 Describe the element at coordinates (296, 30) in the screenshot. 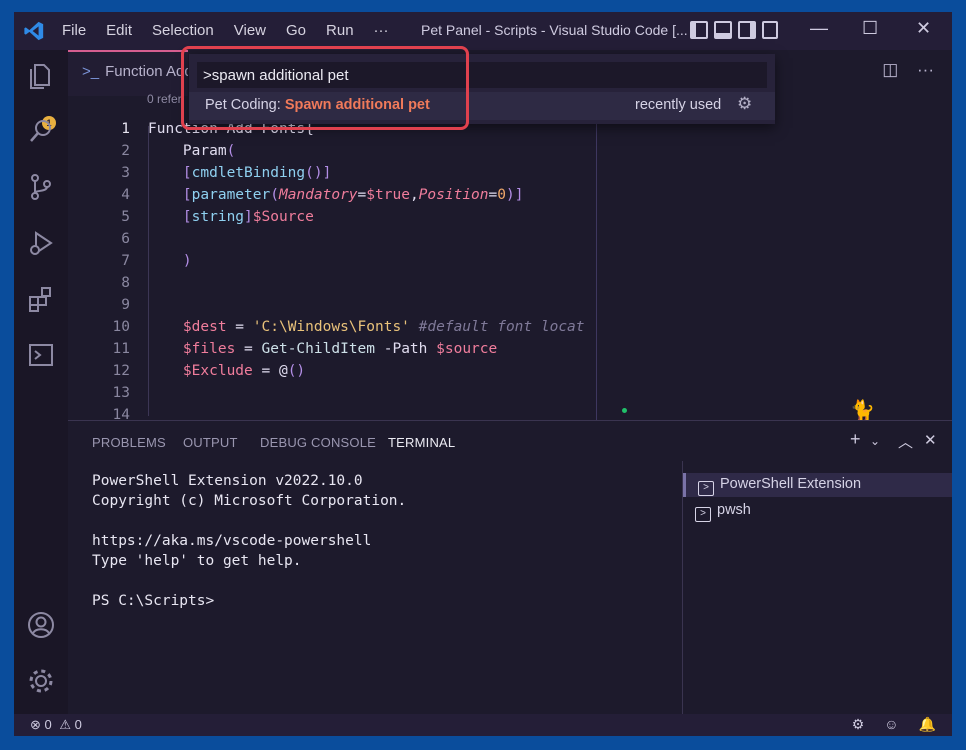

I see `menu-go: Go` at that location.